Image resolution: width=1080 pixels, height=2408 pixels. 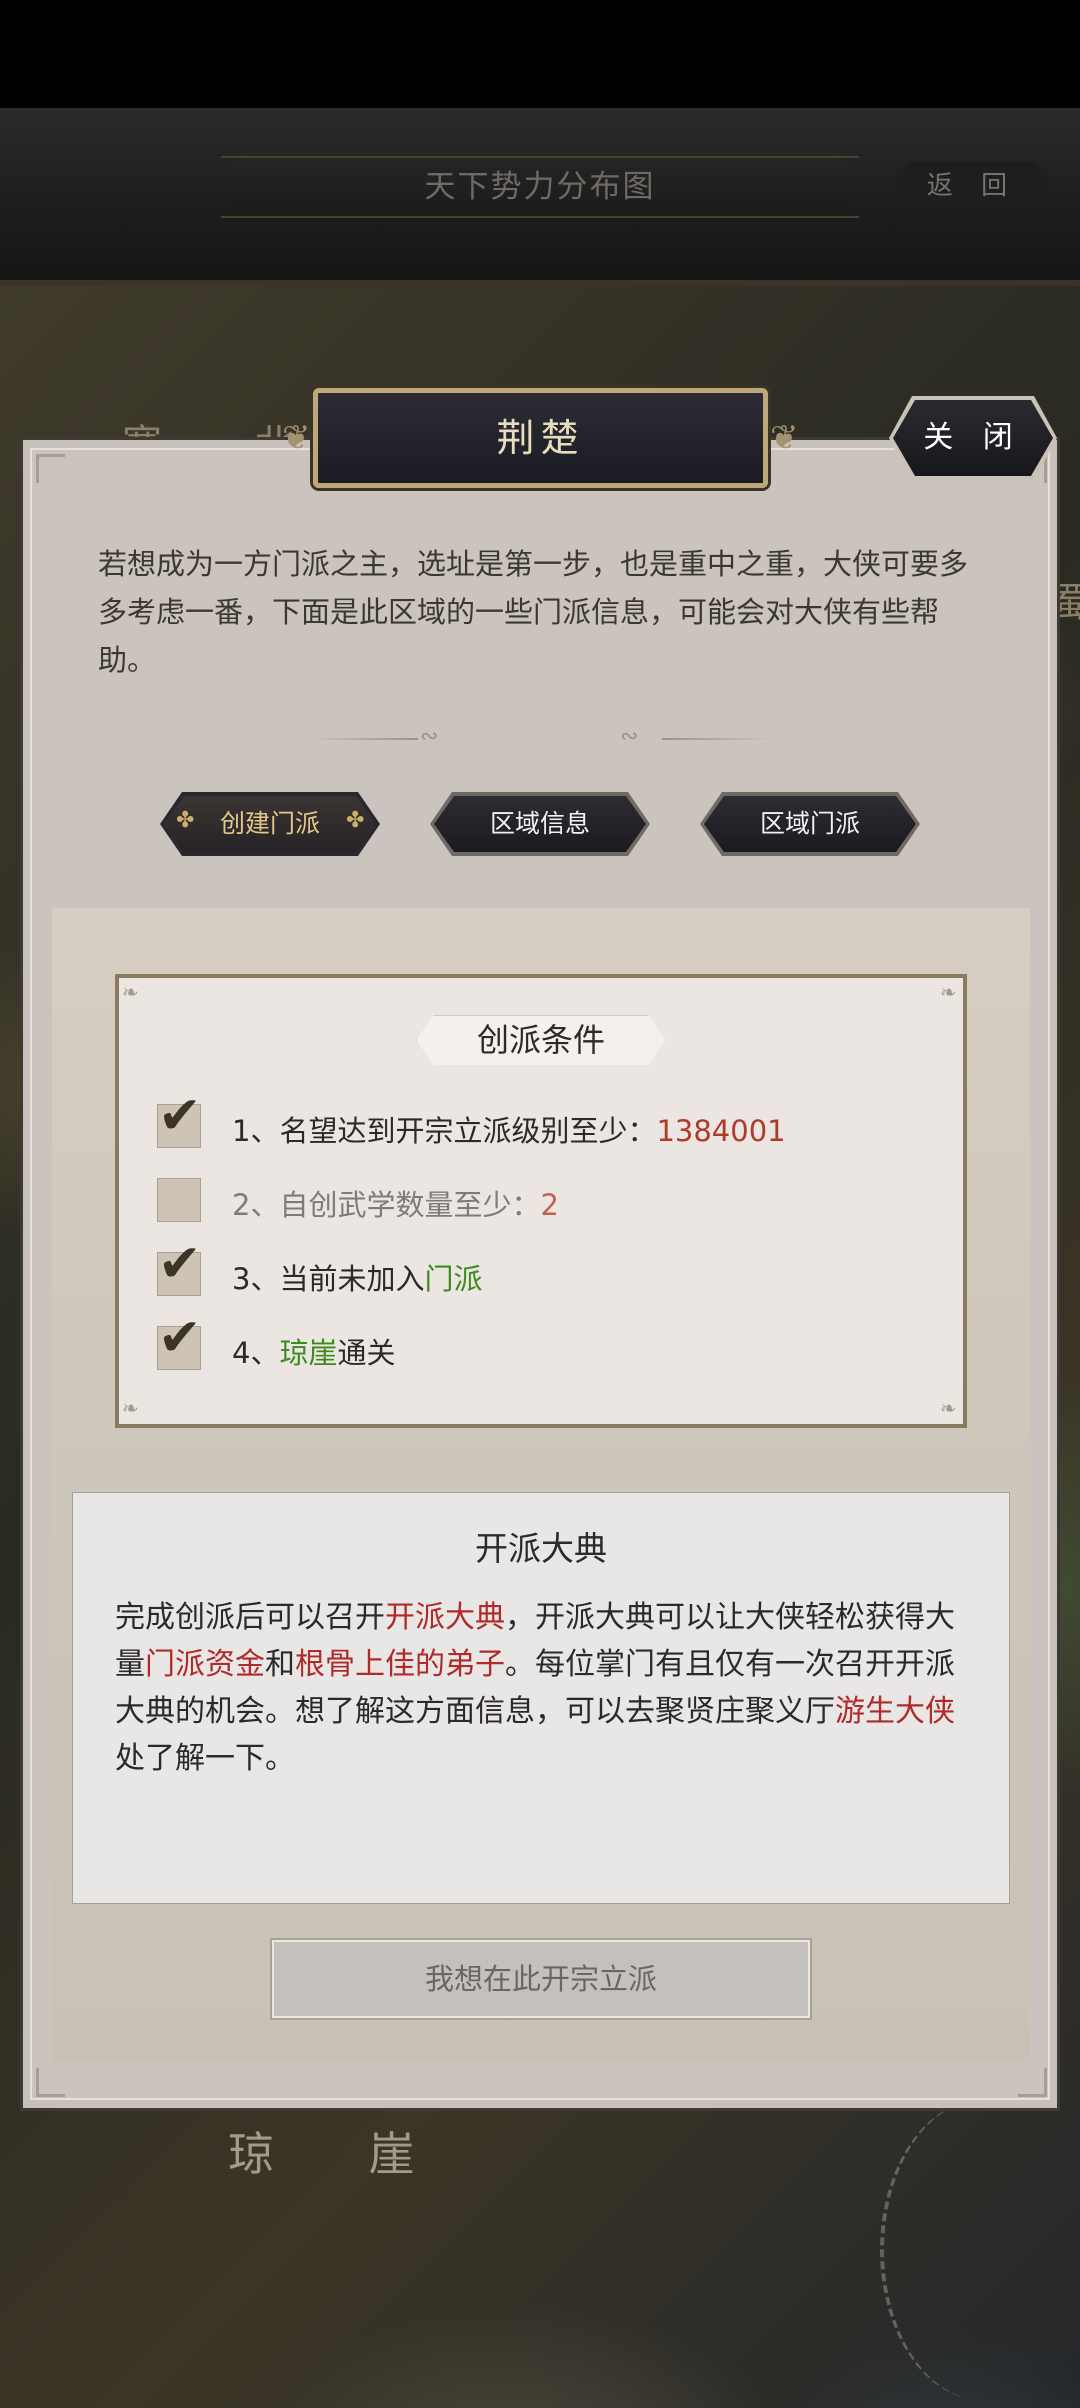 I want to click on ceremony-highlight: 根骨上佳的弟子, so click(x=400, y=1664).